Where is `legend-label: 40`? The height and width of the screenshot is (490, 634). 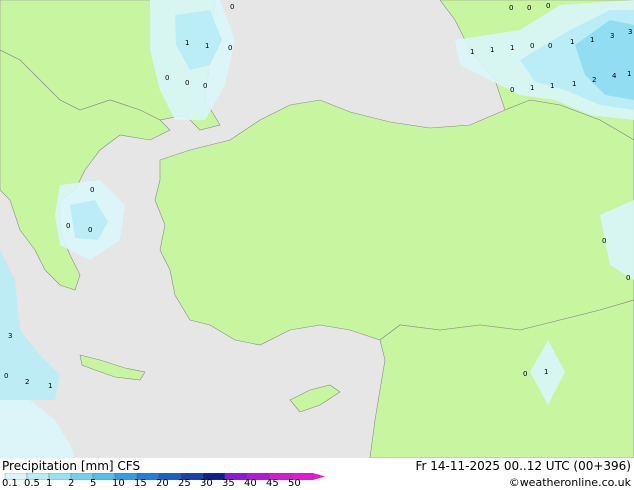
legend-label: 40 is located at coordinates (250, 483).